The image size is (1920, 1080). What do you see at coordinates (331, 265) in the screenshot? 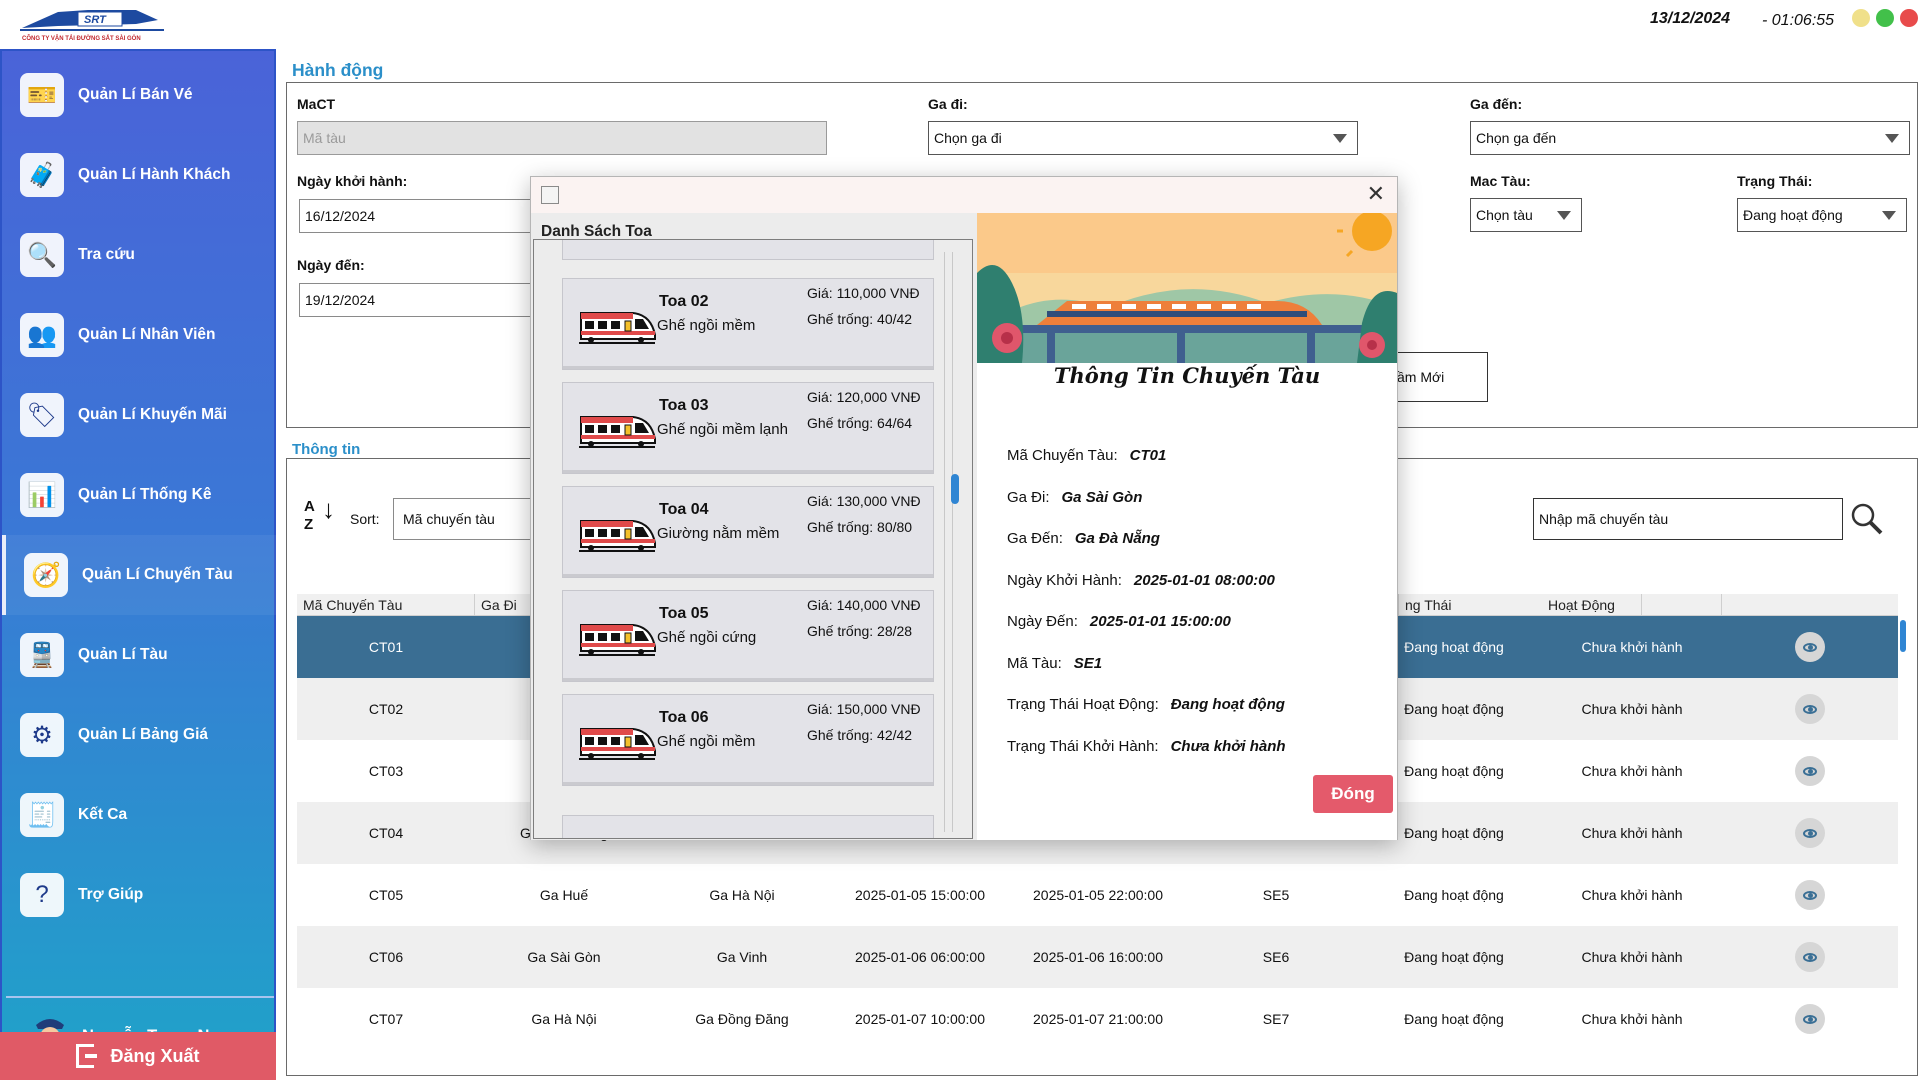
I see `ngayden-label: Ngày đến:` at bounding box center [331, 265].